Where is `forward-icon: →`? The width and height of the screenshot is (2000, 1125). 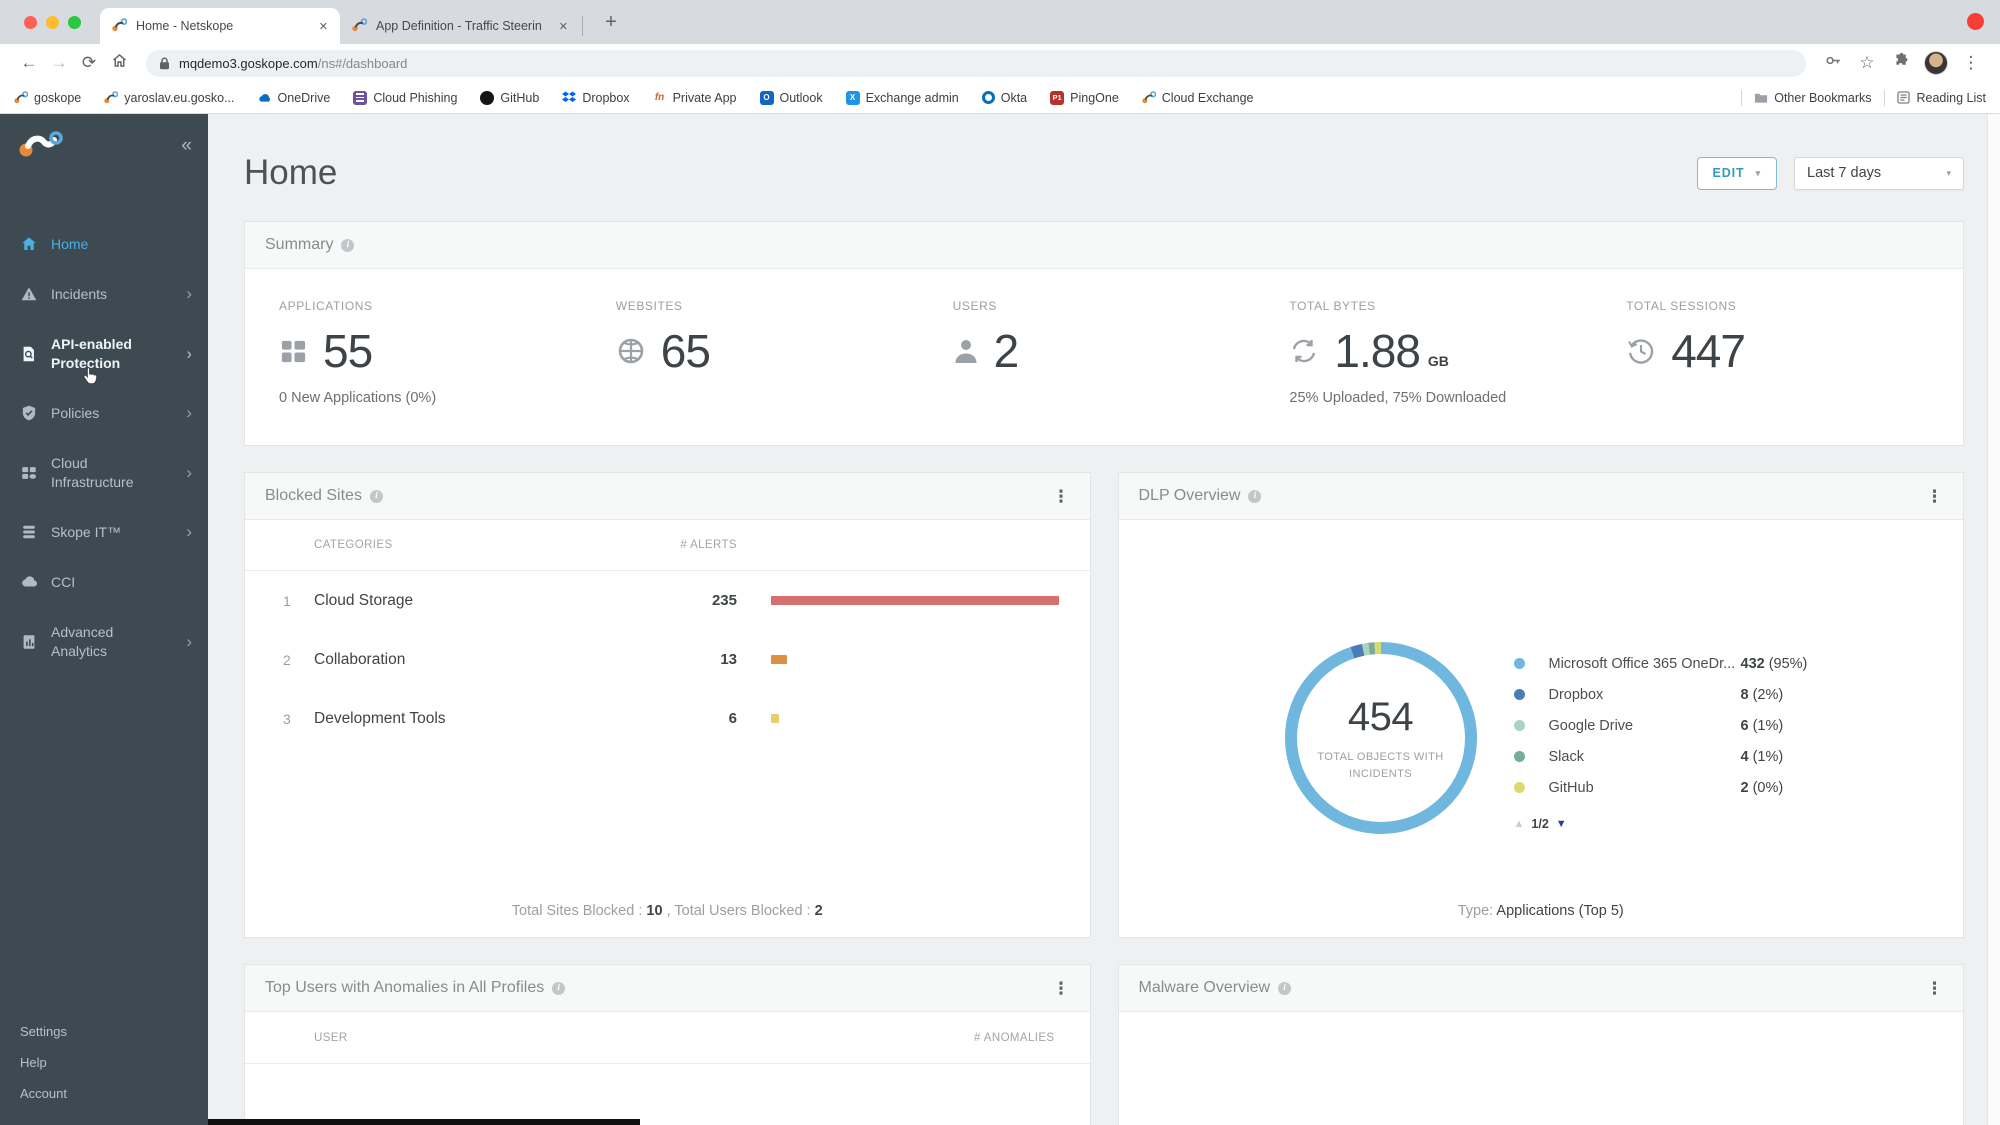
forward-icon: → is located at coordinates (59, 63).